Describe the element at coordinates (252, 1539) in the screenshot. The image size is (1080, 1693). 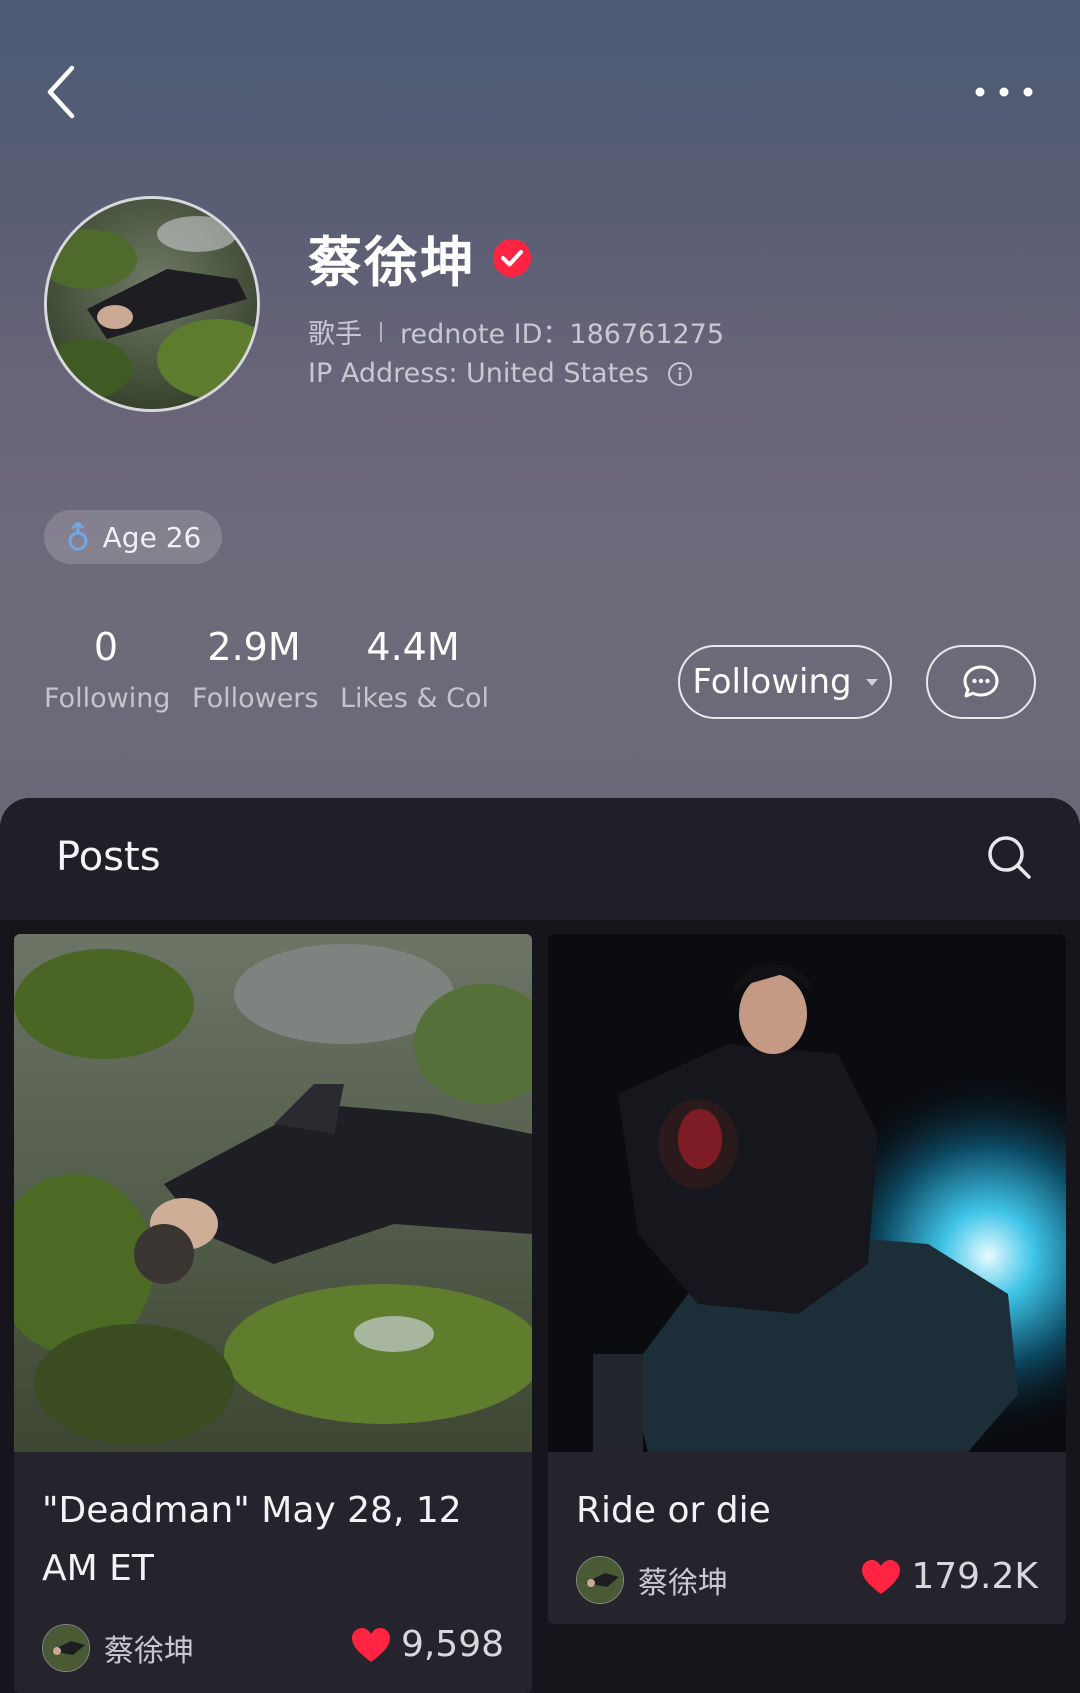
I see `post-title: "Deadman" May 28, 12 AM ET` at that location.